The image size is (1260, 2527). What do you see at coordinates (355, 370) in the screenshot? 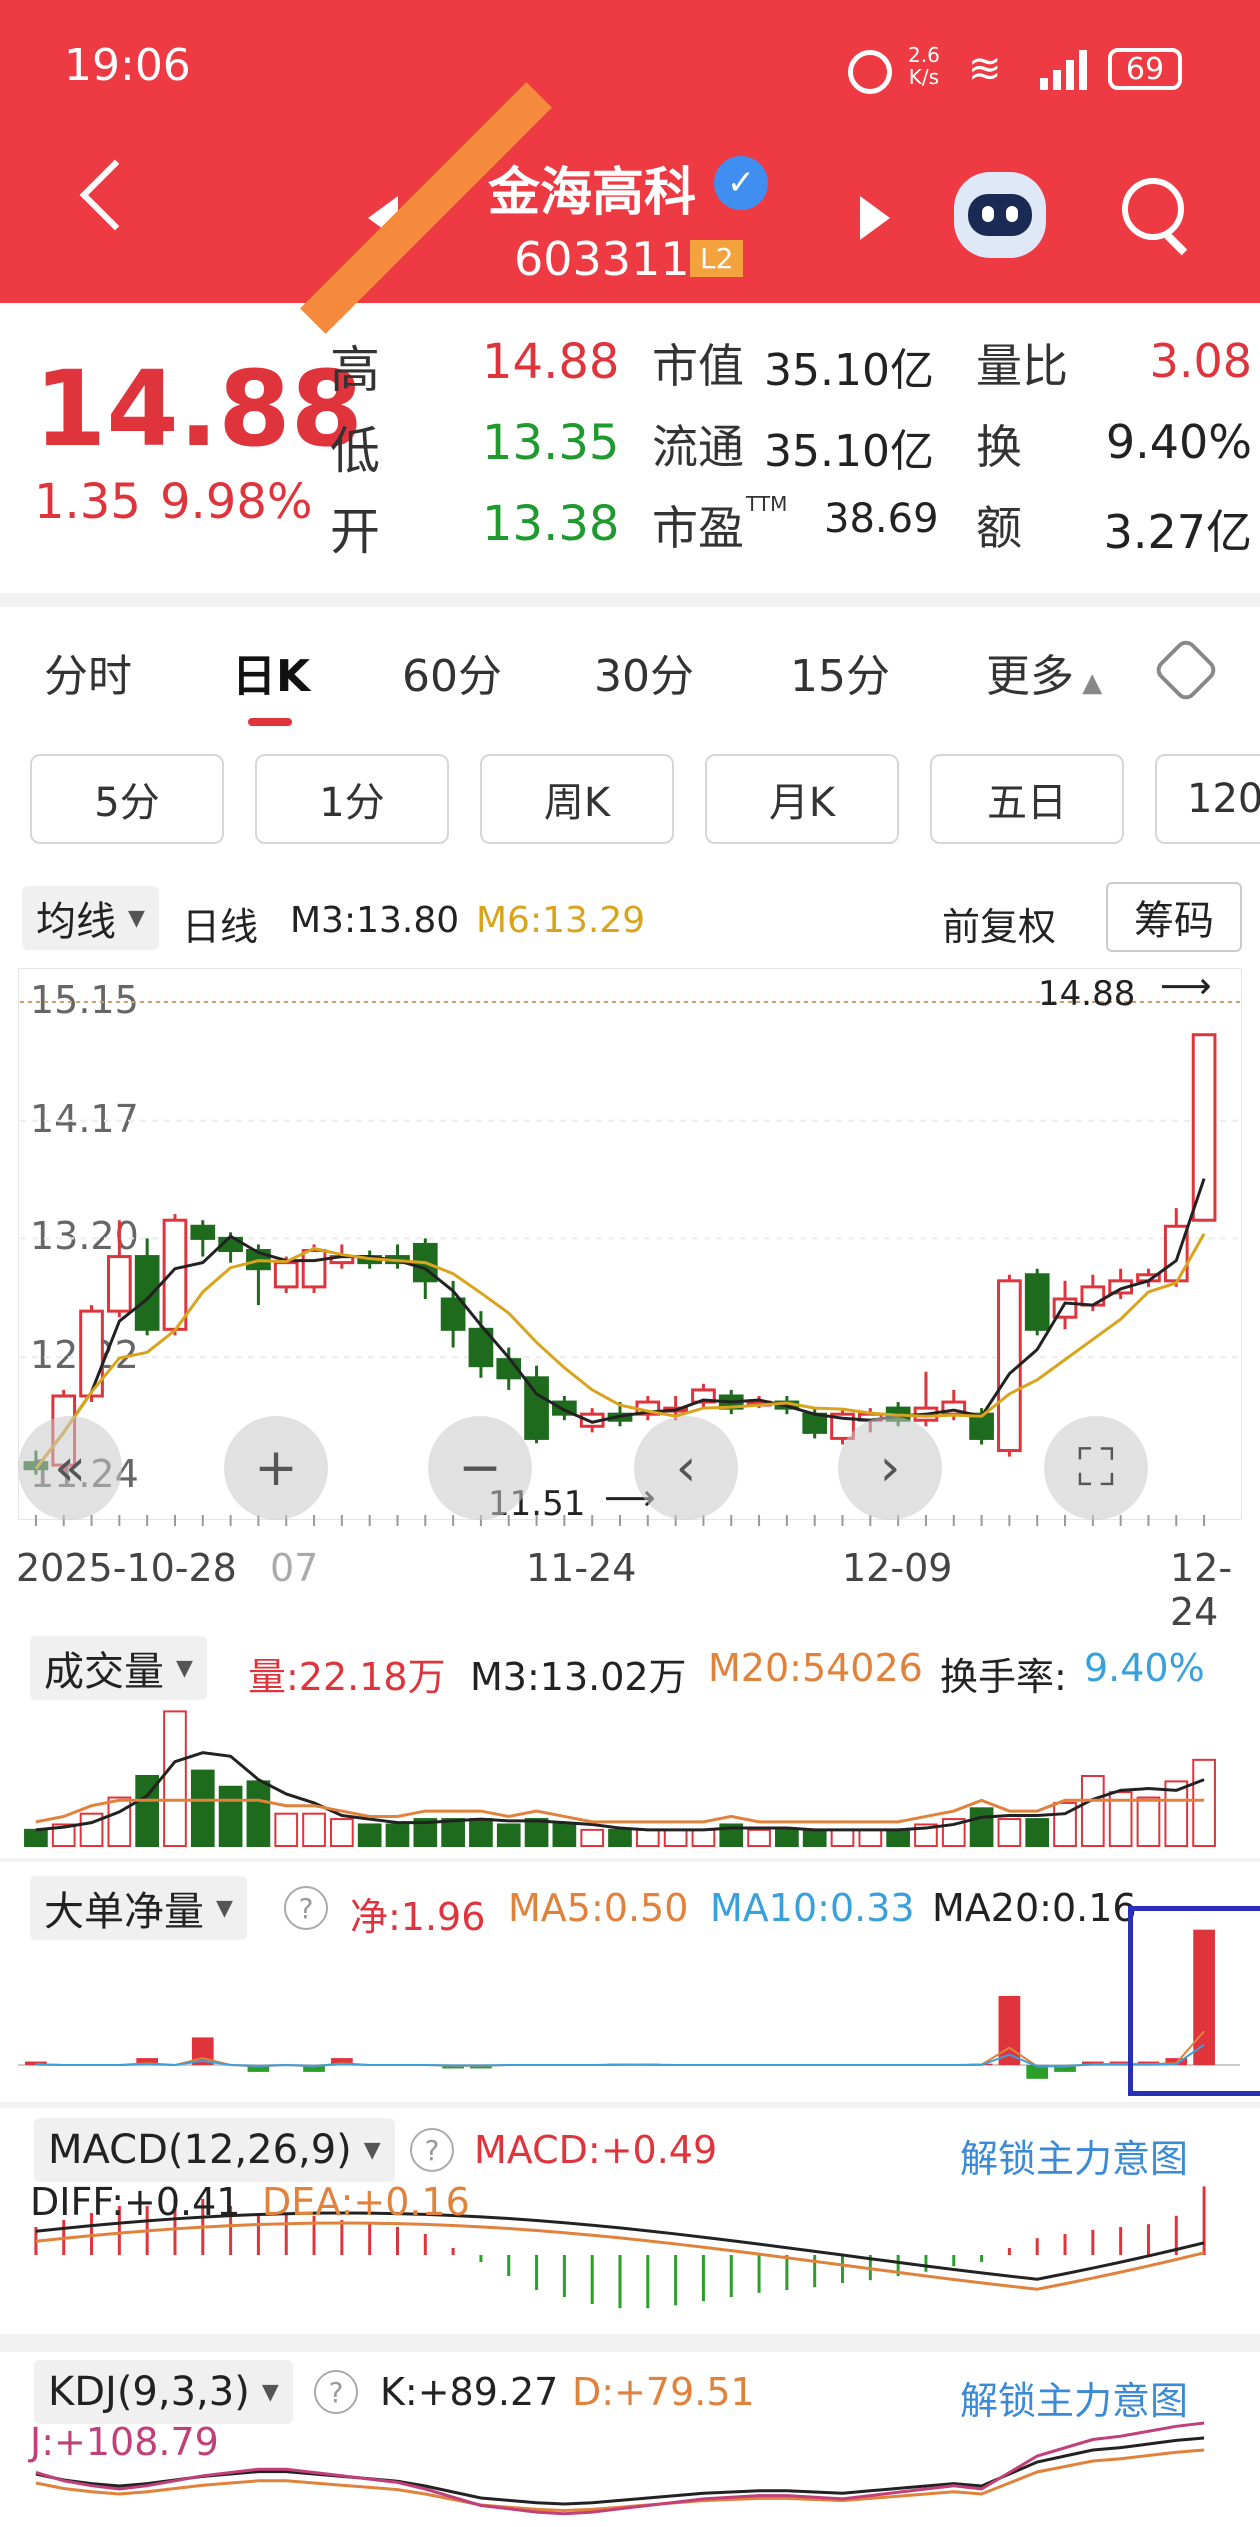
I see `quote-label-0: 高` at bounding box center [355, 370].